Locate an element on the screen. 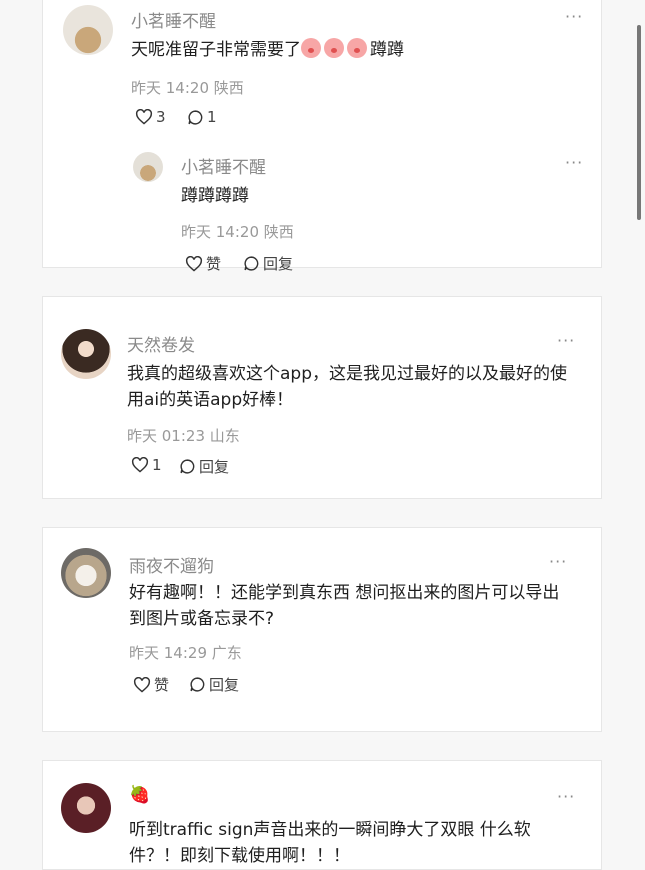 This screenshot has height=870, width=645. comment-author: 天然卷发 is located at coordinates (161, 343).